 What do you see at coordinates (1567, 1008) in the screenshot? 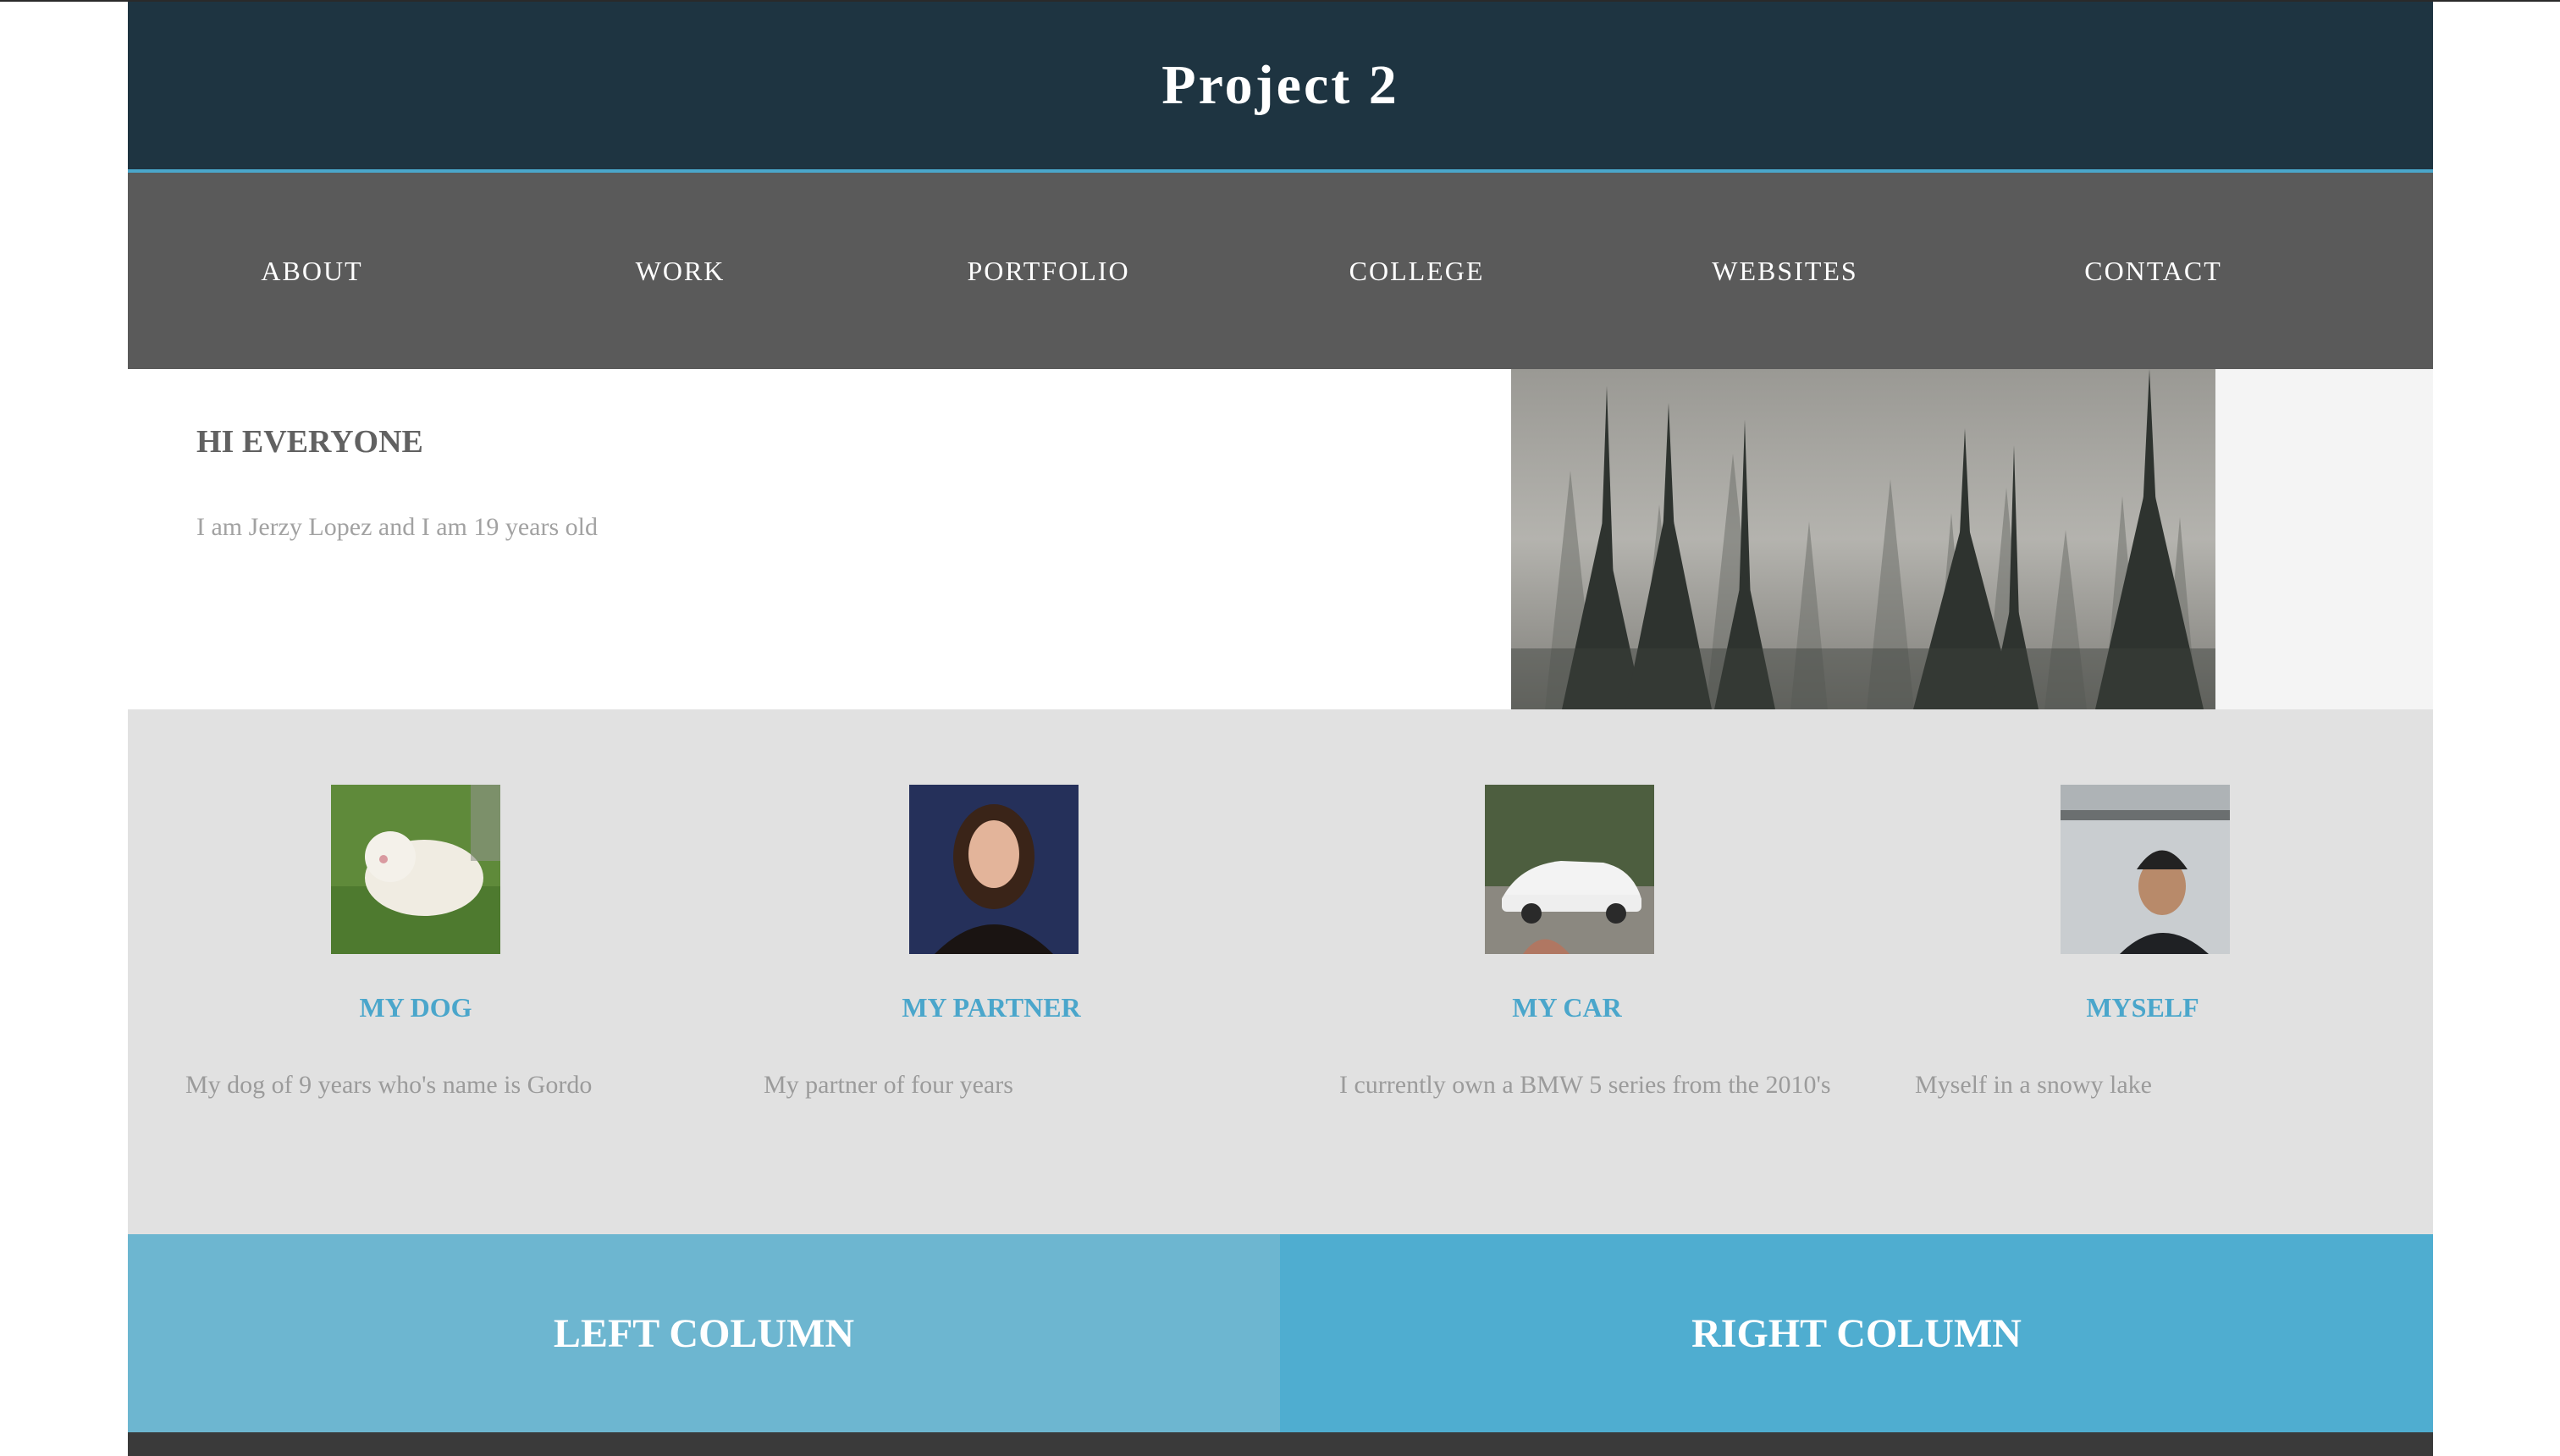
I see `card-title-my-car: MY CAR` at bounding box center [1567, 1008].